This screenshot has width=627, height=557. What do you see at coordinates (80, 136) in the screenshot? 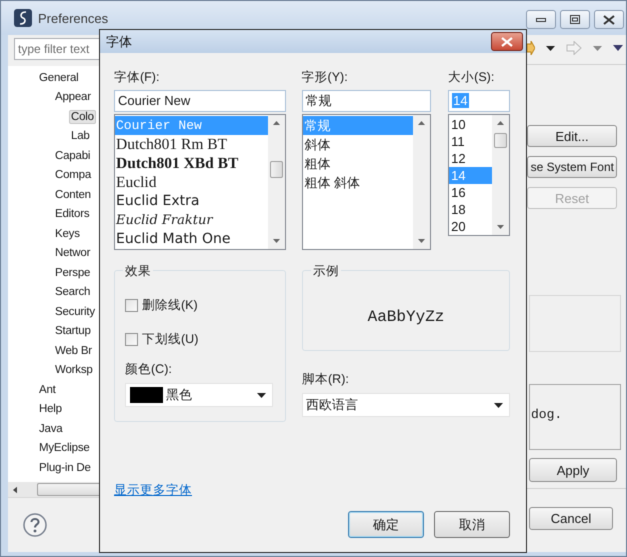
I see `tree-item: Lab` at bounding box center [80, 136].